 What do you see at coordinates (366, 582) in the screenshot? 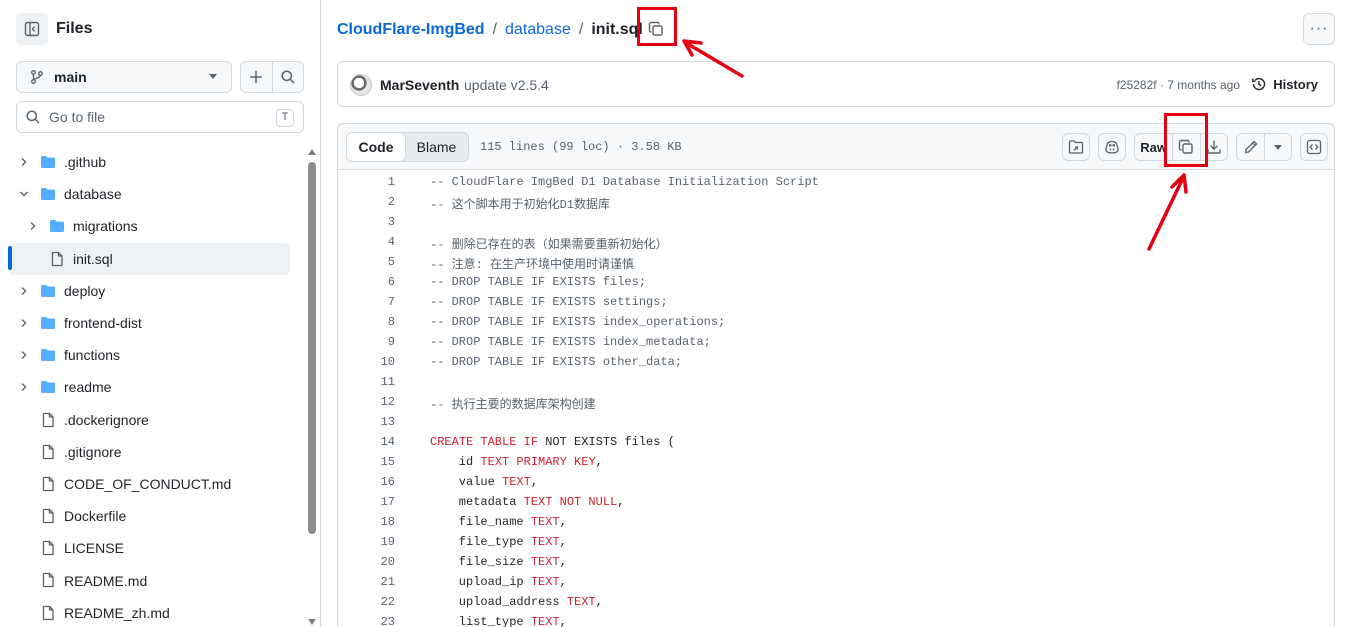
I see `line-number: 21` at bounding box center [366, 582].